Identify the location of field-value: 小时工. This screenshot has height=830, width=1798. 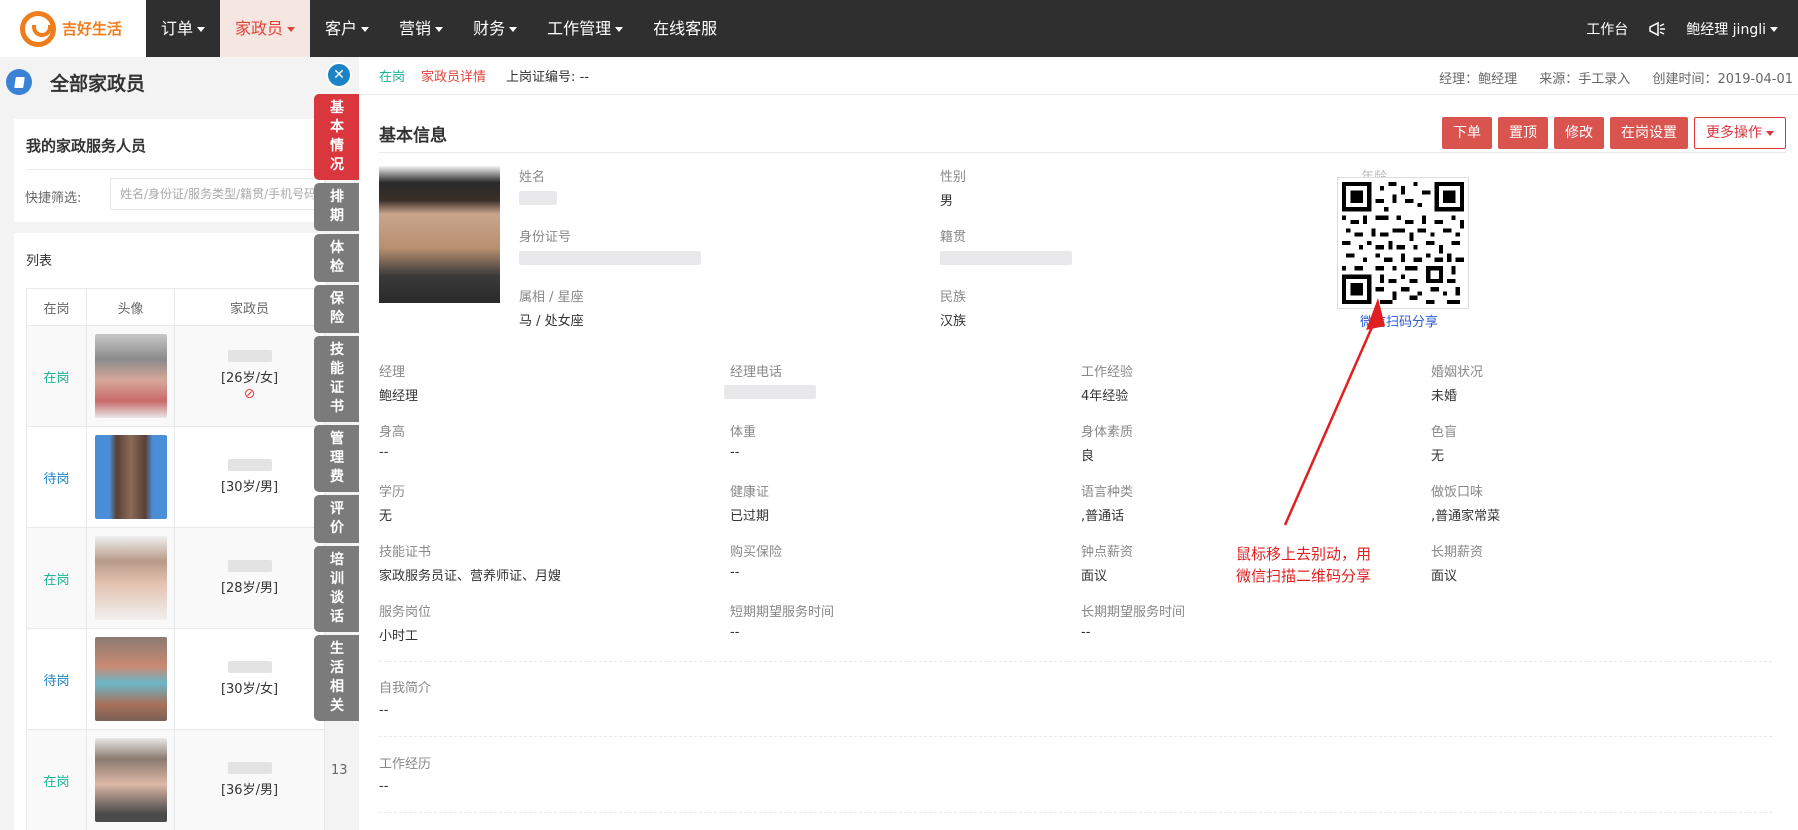
(399, 636).